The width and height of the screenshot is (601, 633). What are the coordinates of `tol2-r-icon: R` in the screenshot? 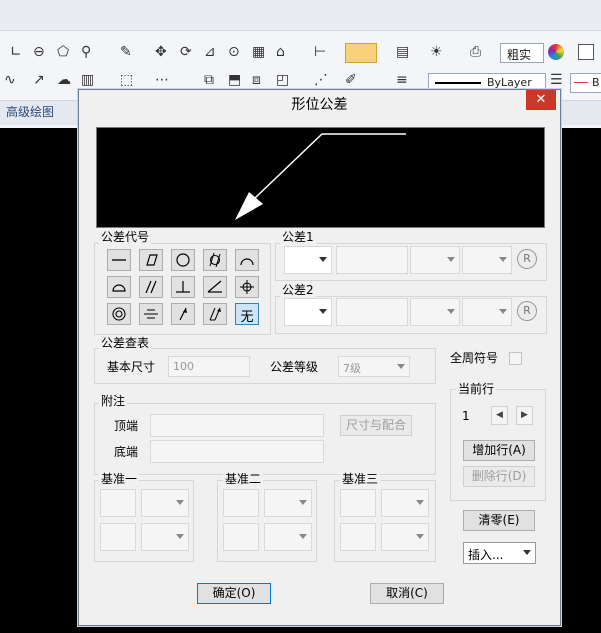 It's located at (527, 311).